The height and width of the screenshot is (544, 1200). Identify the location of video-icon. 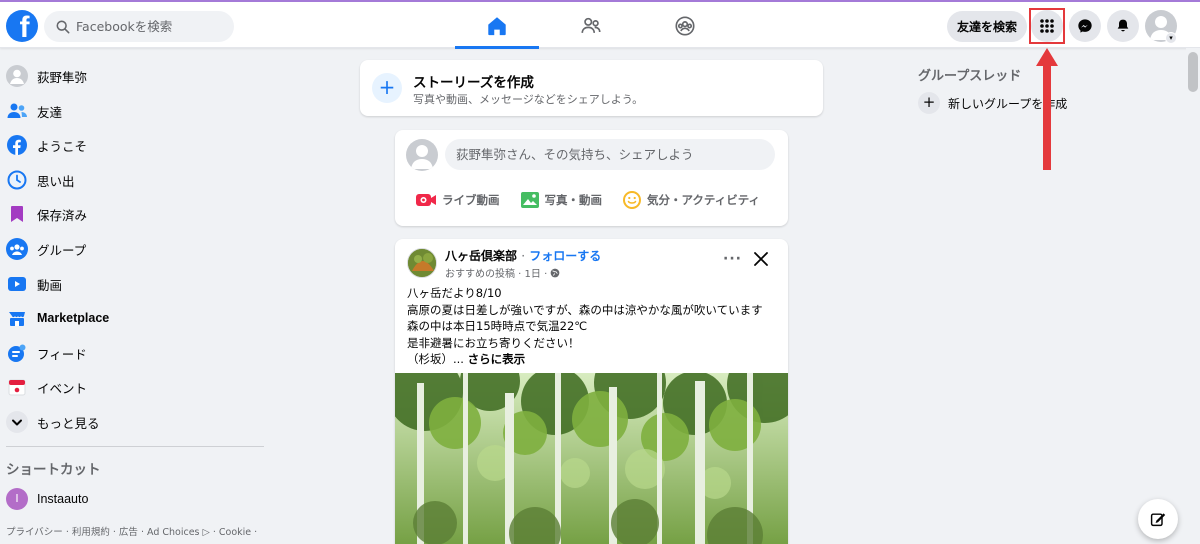
(17, 284).